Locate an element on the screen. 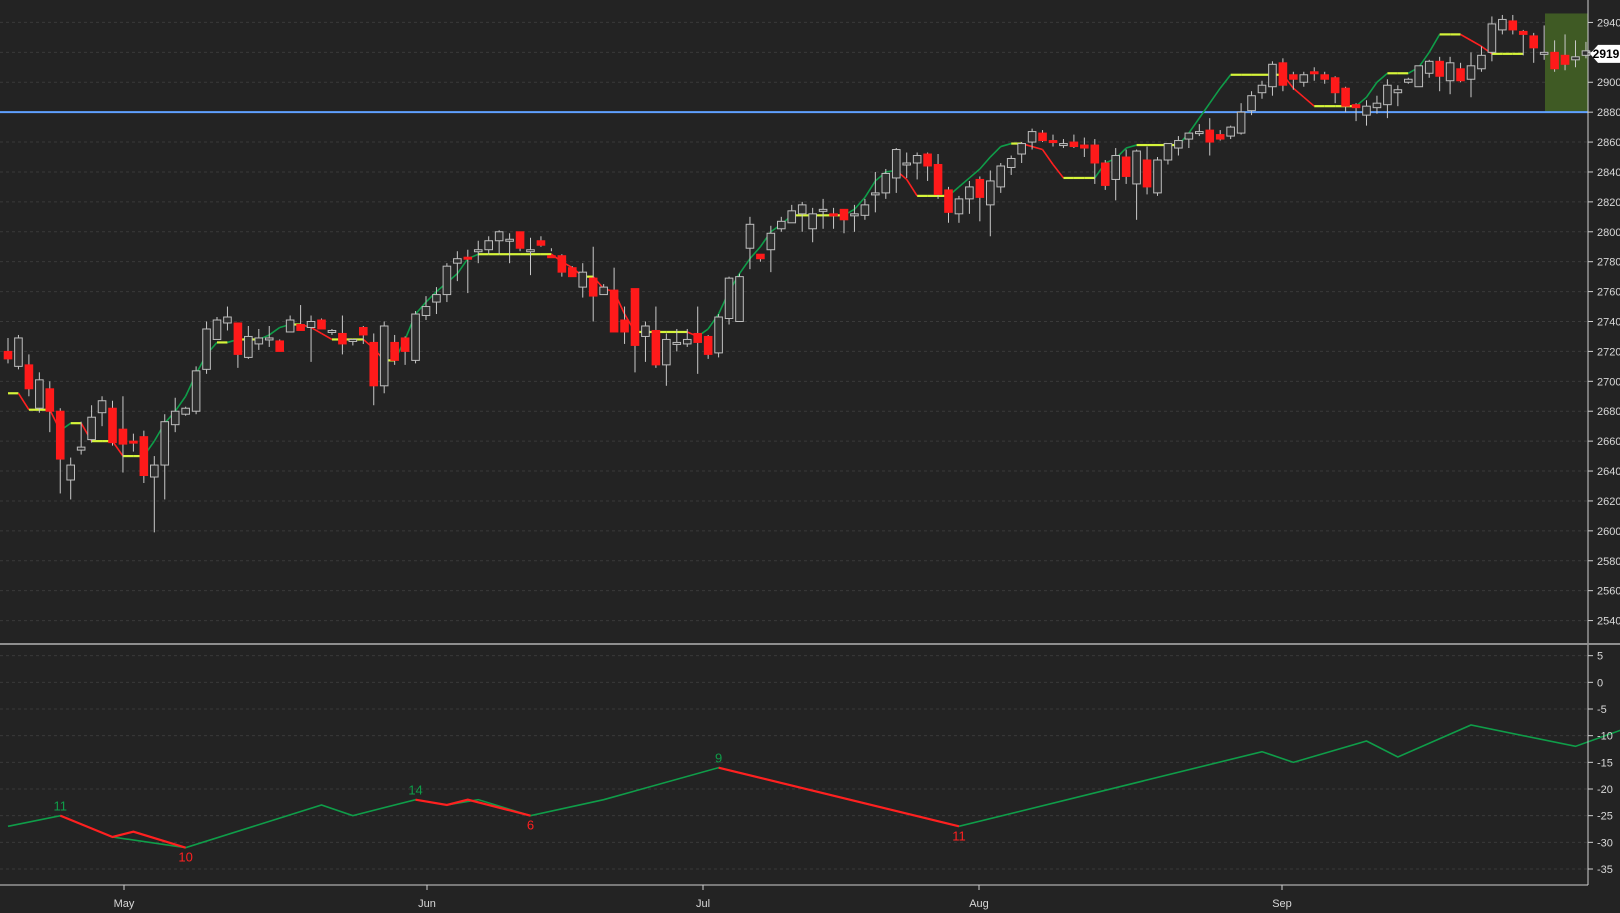 Image resolution: width=1620 pixels, height=913 pixels. price-tick-label: 2600 is located at coordinates (1608, 532).